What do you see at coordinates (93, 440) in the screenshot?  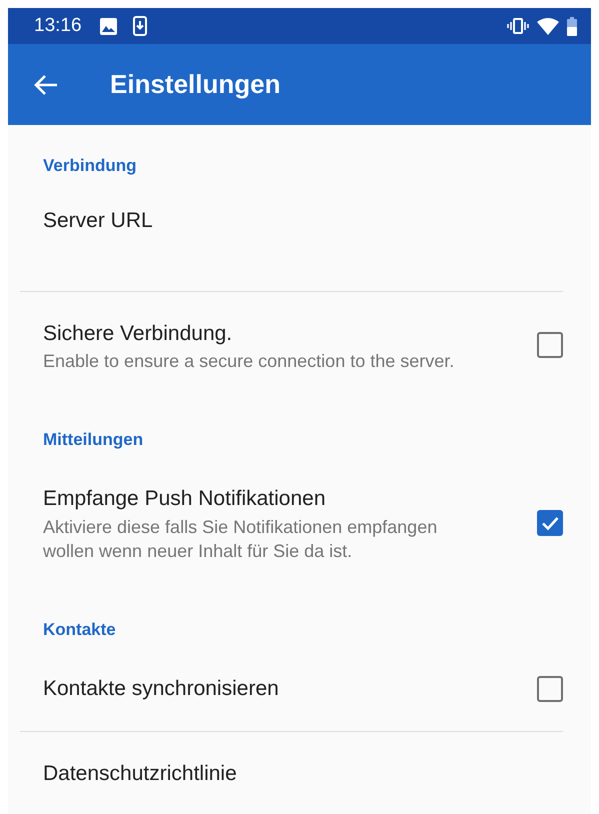 I see `category-header: Mitteilungen` at bounding box center [93, 440].